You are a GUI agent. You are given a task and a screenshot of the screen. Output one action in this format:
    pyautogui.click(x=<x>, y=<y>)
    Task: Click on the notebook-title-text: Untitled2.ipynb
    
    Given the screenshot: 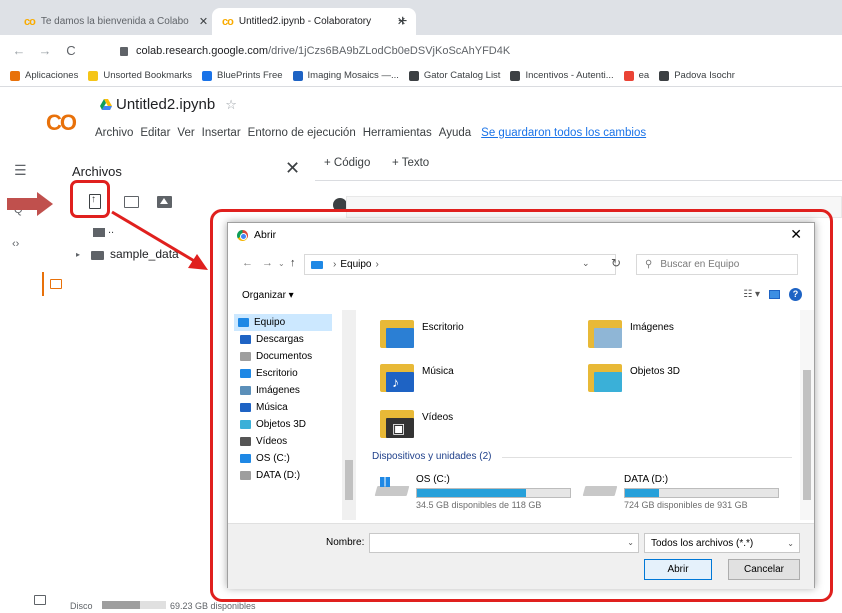 What is the action you would take?
    pyautogui.click(x=165, y=104)
    